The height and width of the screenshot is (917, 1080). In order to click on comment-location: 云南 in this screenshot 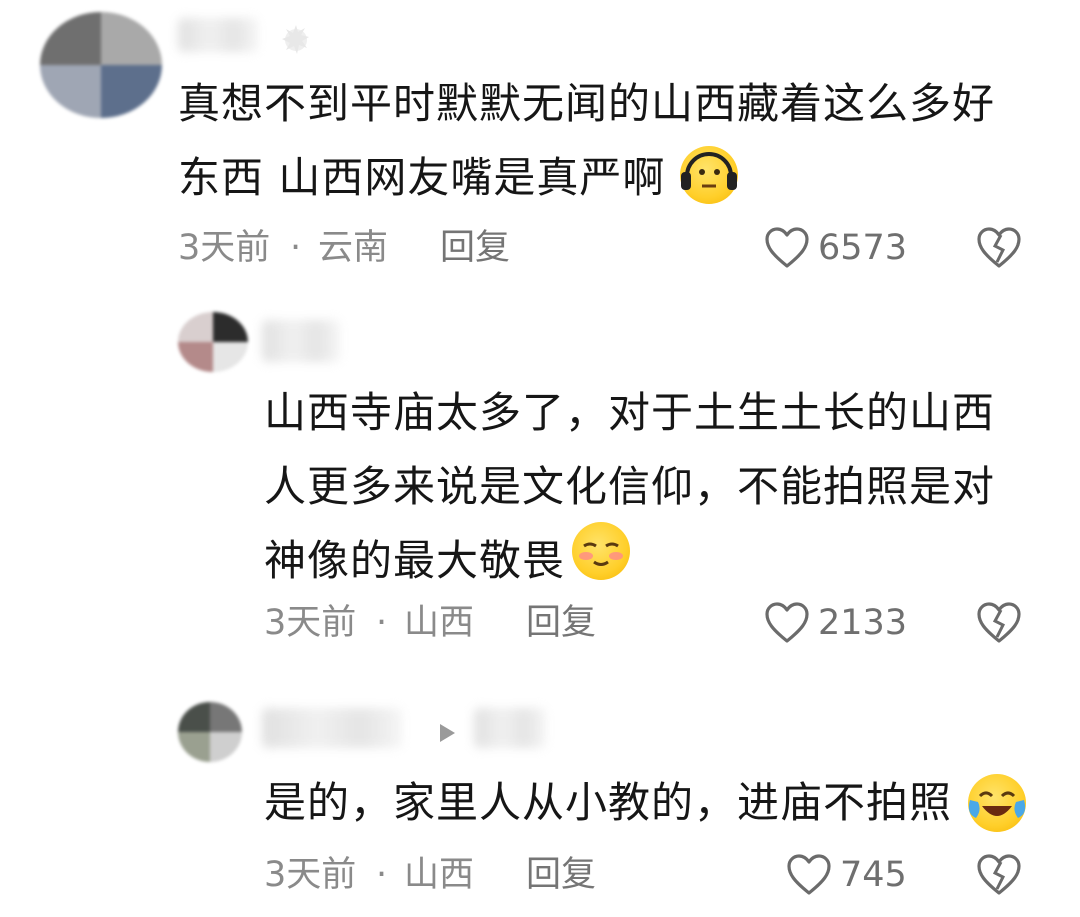, I will do `click(353, 248)`.